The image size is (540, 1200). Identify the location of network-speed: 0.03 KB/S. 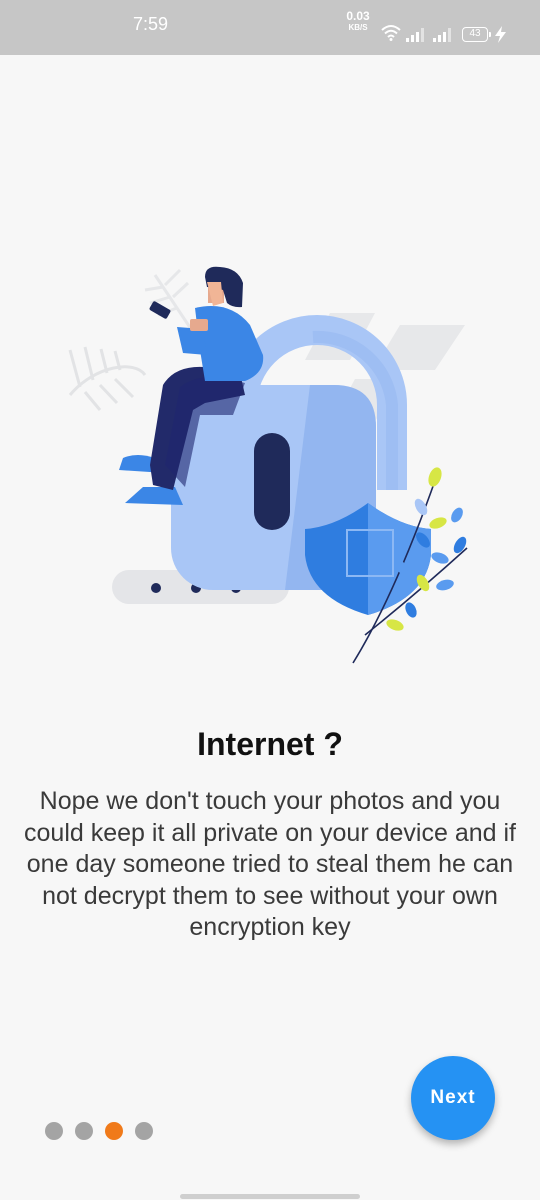
(358, 21).